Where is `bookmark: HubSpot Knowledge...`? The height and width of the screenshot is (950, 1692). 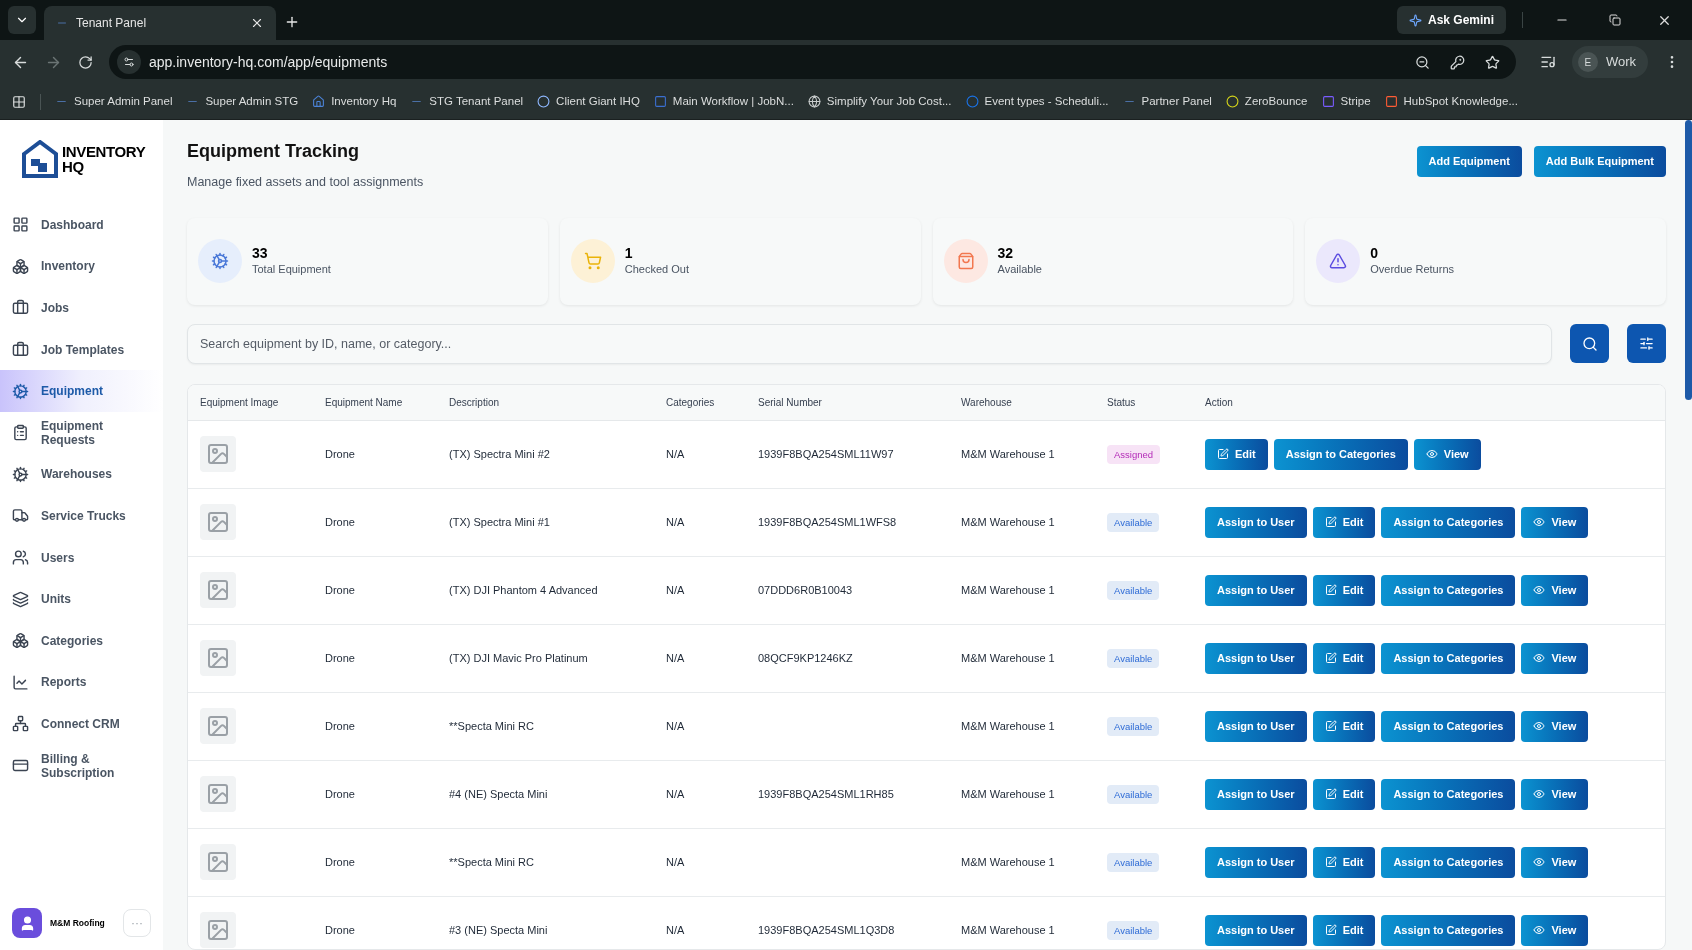 bookmark: HubSpot Knowledge... is located at coordinates (1451, 101).